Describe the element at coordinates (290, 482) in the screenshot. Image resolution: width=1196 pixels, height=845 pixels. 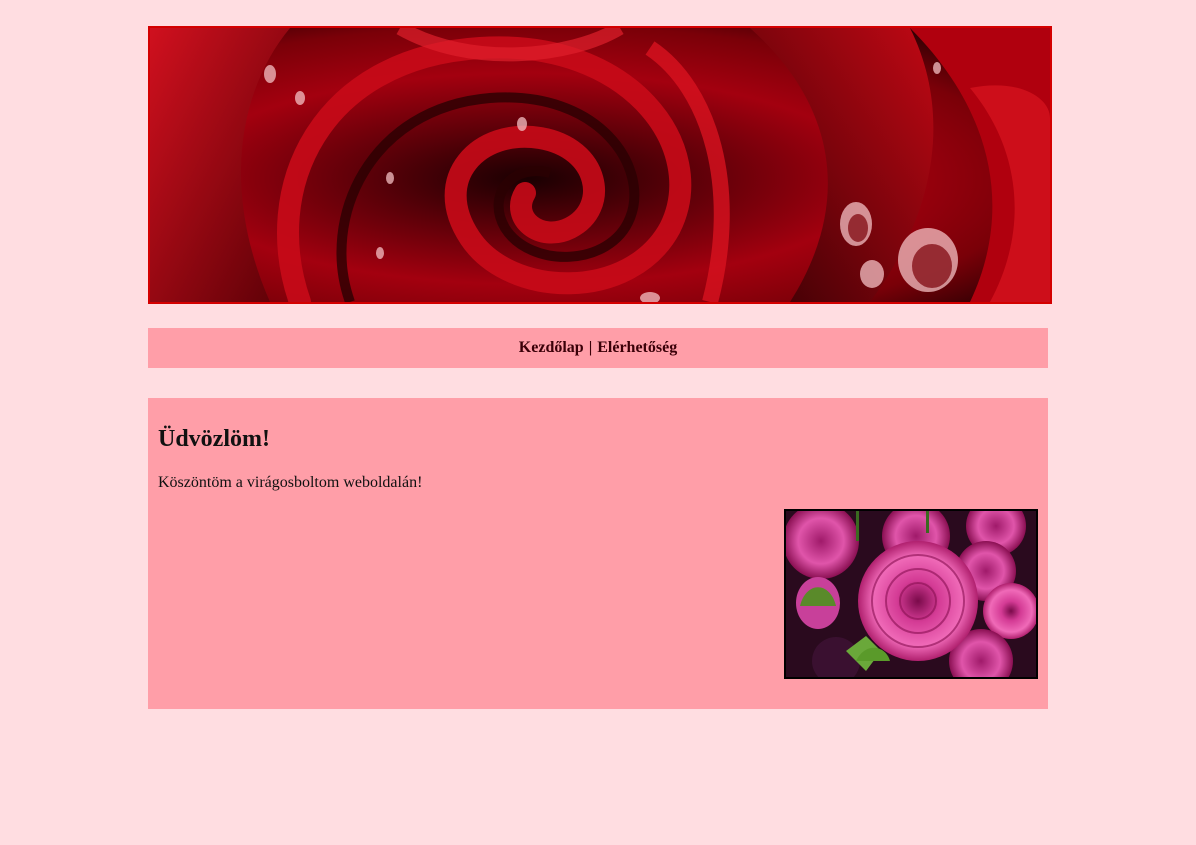
I see `welcome-text: Köszöntöm a virágosboltom weboldalán!` at that location.